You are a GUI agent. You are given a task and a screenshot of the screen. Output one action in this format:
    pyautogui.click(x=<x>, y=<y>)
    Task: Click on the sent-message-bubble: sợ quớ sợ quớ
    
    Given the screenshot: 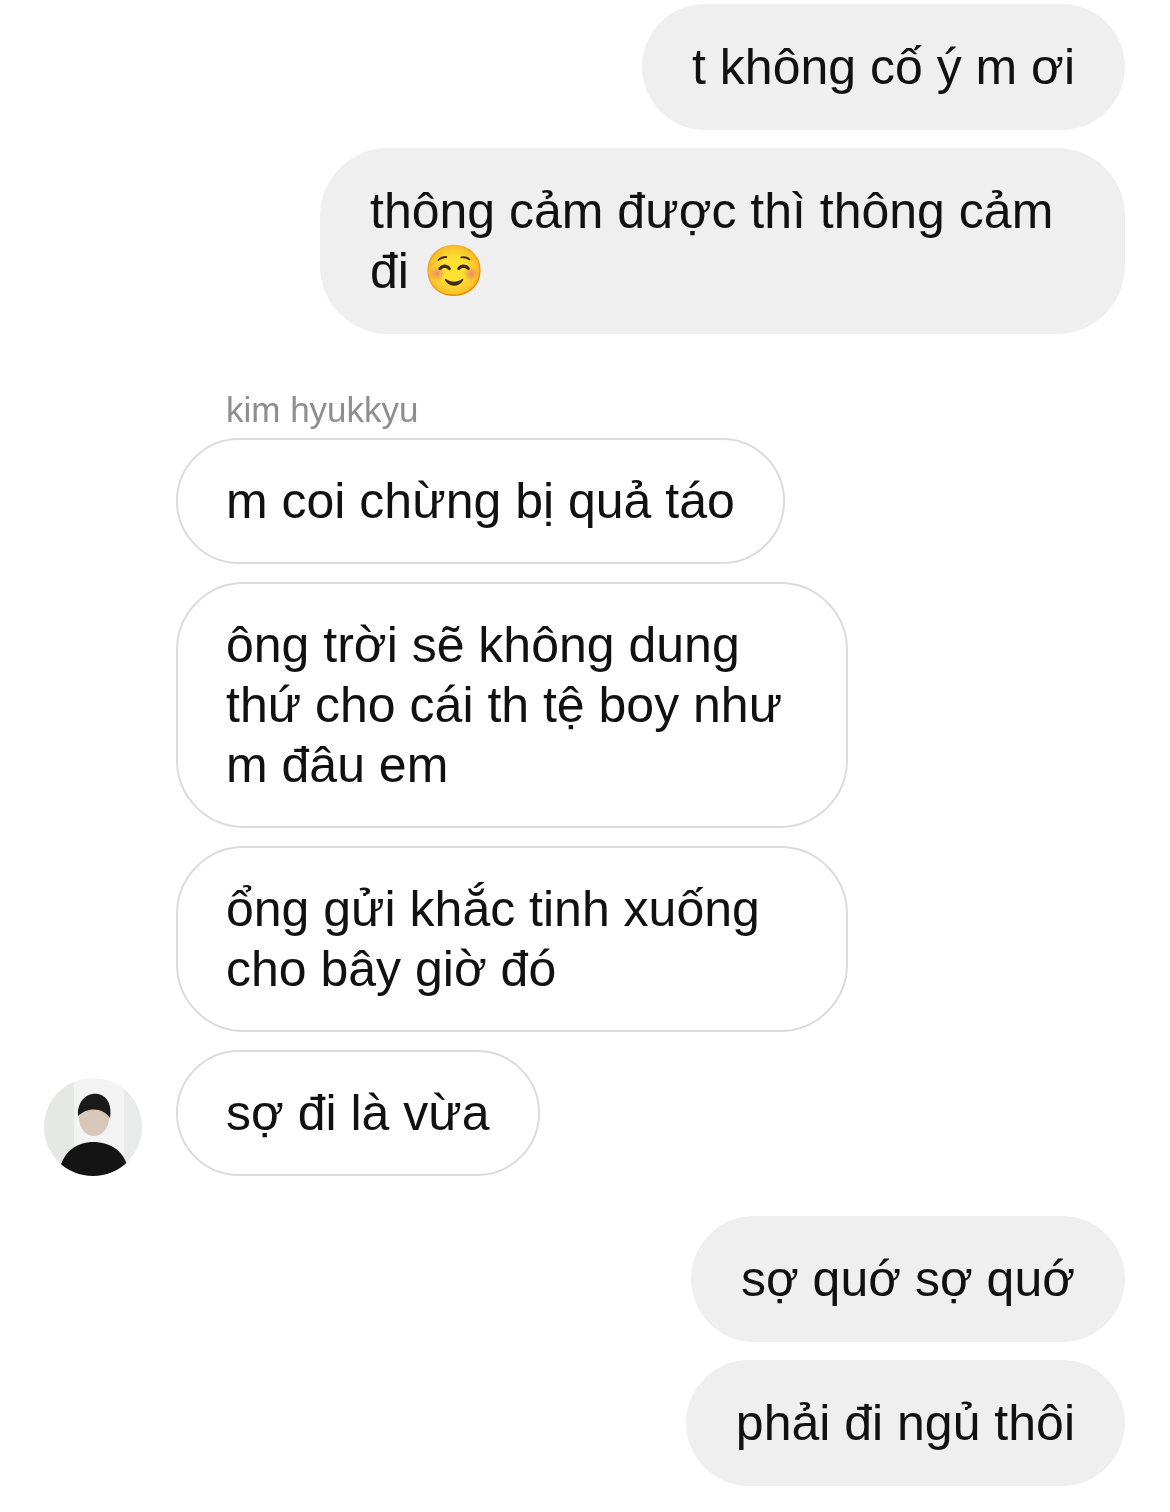 What is the action you would take?
    pyautogui.click(x=907, y=1279)
    